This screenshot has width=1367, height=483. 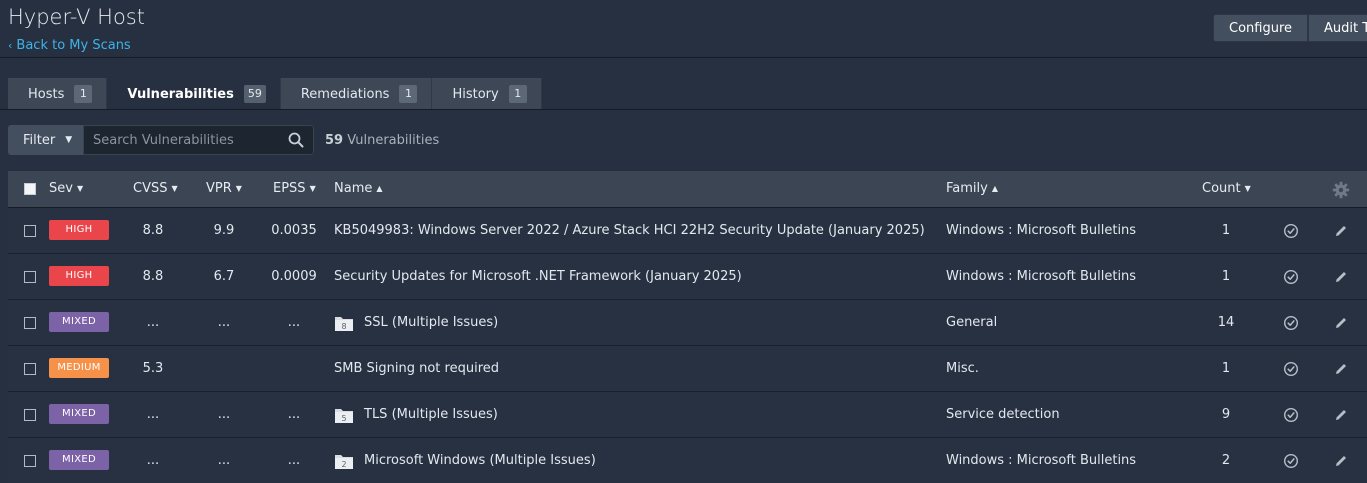 I want to click on severity-badge: MEDIUM, so click(x=79, y=368).